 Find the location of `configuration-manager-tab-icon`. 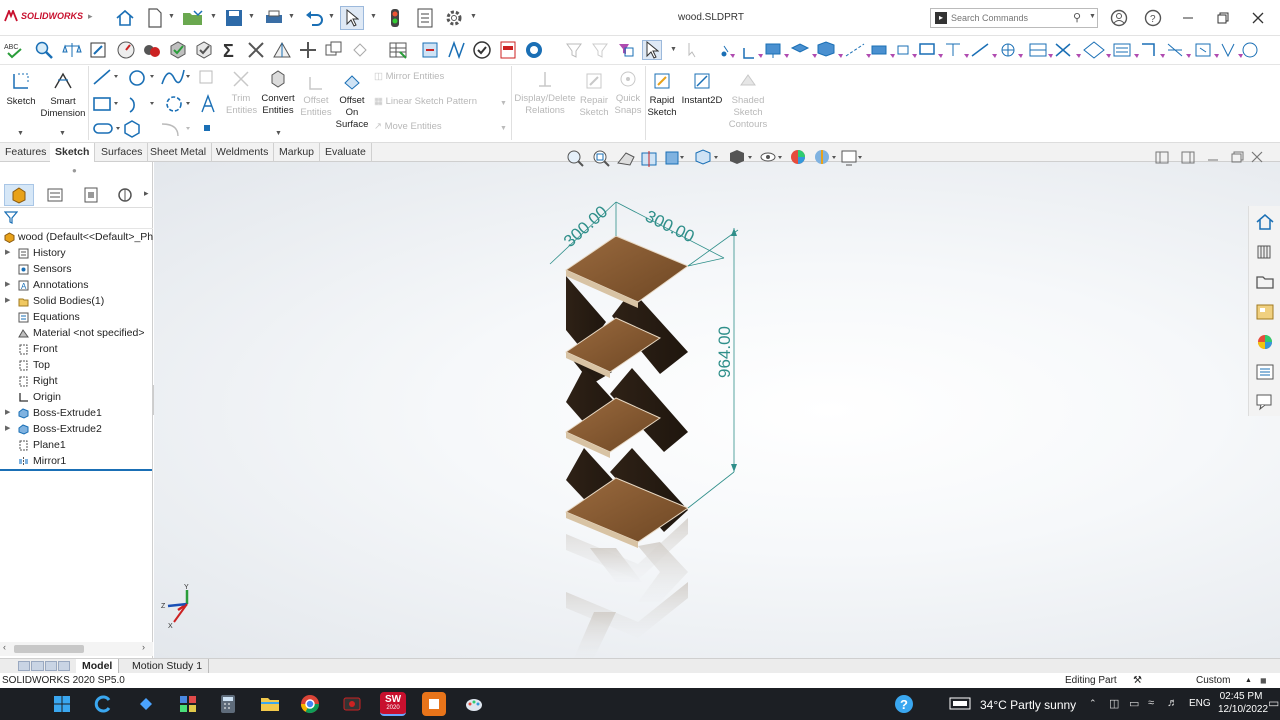

configuration-manager-tab-icon is located at coordinates (91, 195).